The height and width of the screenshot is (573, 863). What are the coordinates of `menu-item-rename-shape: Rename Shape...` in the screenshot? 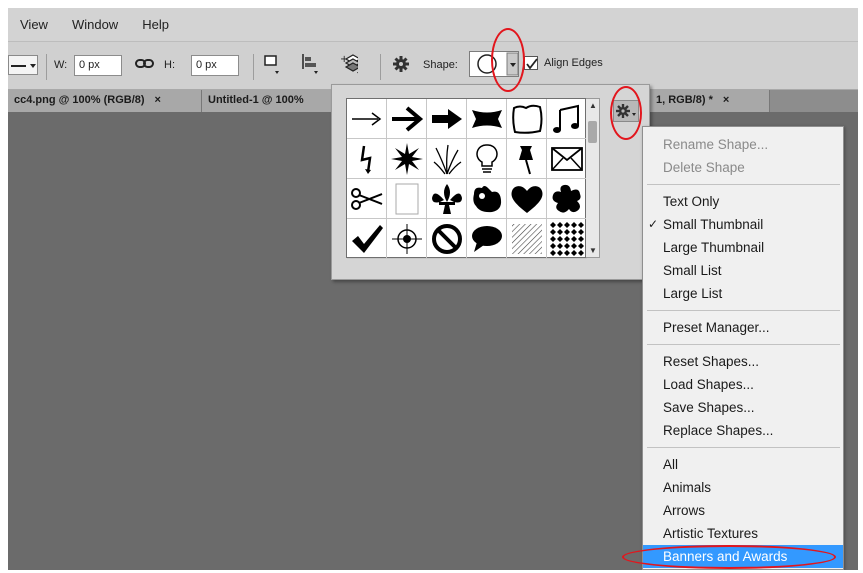 It's located at (743, 144).